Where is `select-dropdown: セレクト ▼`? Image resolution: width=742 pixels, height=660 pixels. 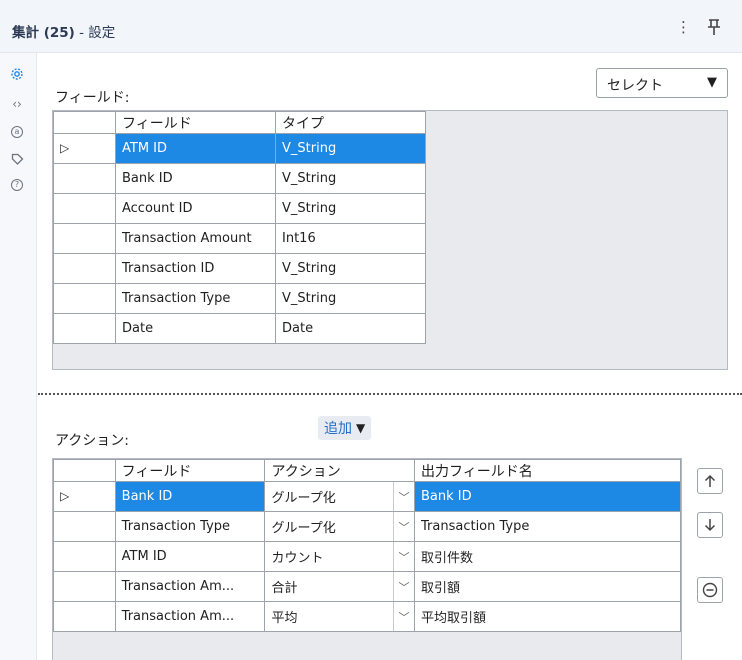 select-dropdown: セレクト ▼ is located at coordinates (662, 83).